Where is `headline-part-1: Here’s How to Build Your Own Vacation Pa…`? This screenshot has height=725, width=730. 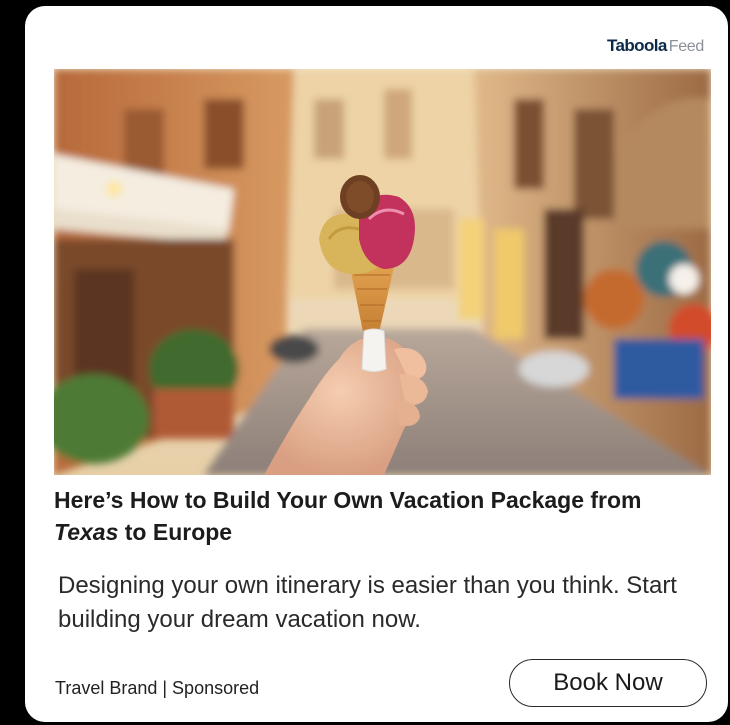 headline-part-1: Here’s How to Build Your Own Vacation Pa… is located at coordinates (348, 500).